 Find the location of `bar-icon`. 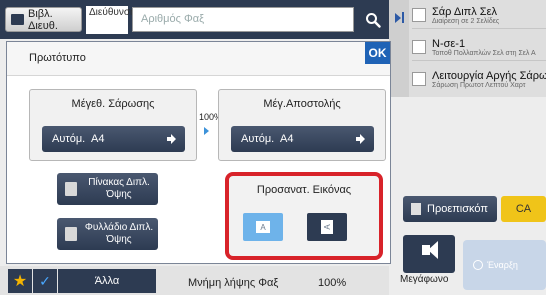

bar-icon is located at coordinates (403, 17).